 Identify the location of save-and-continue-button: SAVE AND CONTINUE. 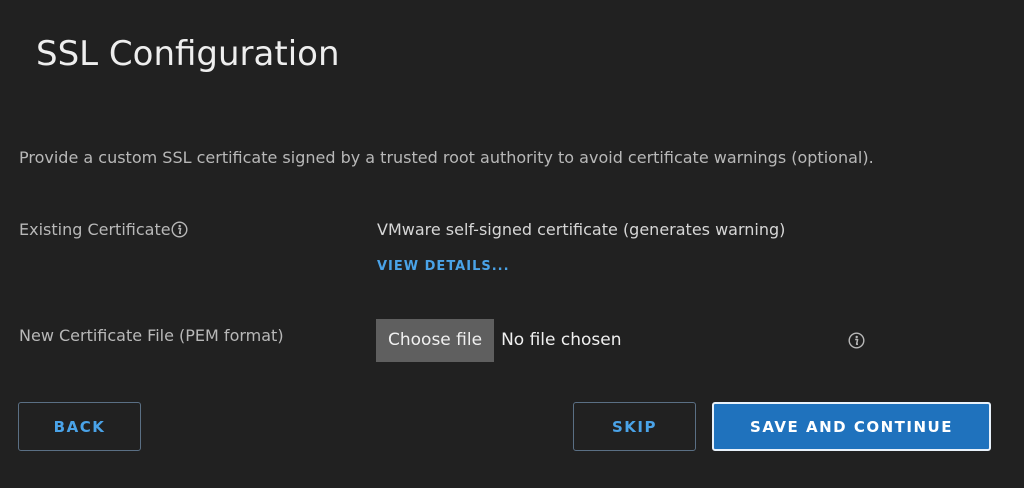
(851, 426).